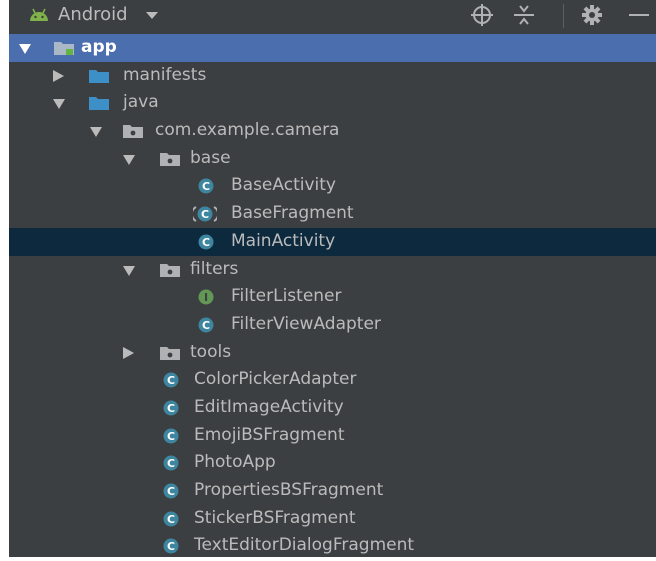  I want to click on tree-node-label: StickerBSFragment, so click(275, 517).